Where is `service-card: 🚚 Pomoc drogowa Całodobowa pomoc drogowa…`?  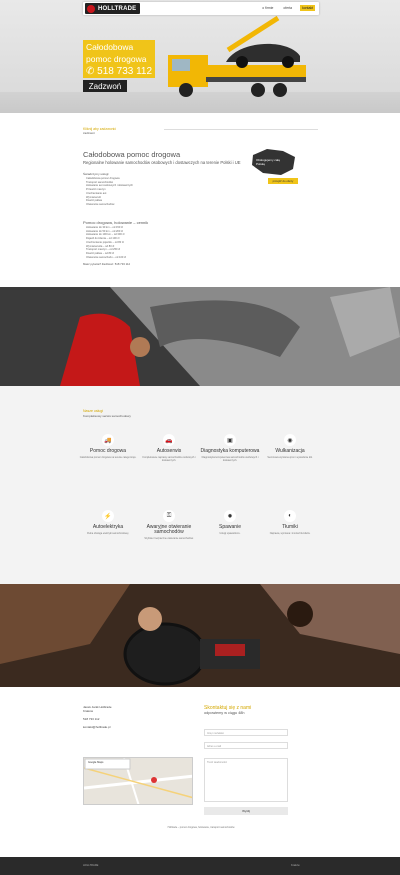 service-card: 🚚 Pomoc drogowa Całodobowa pomoc drogowa… is located at coordinates (108, 446).